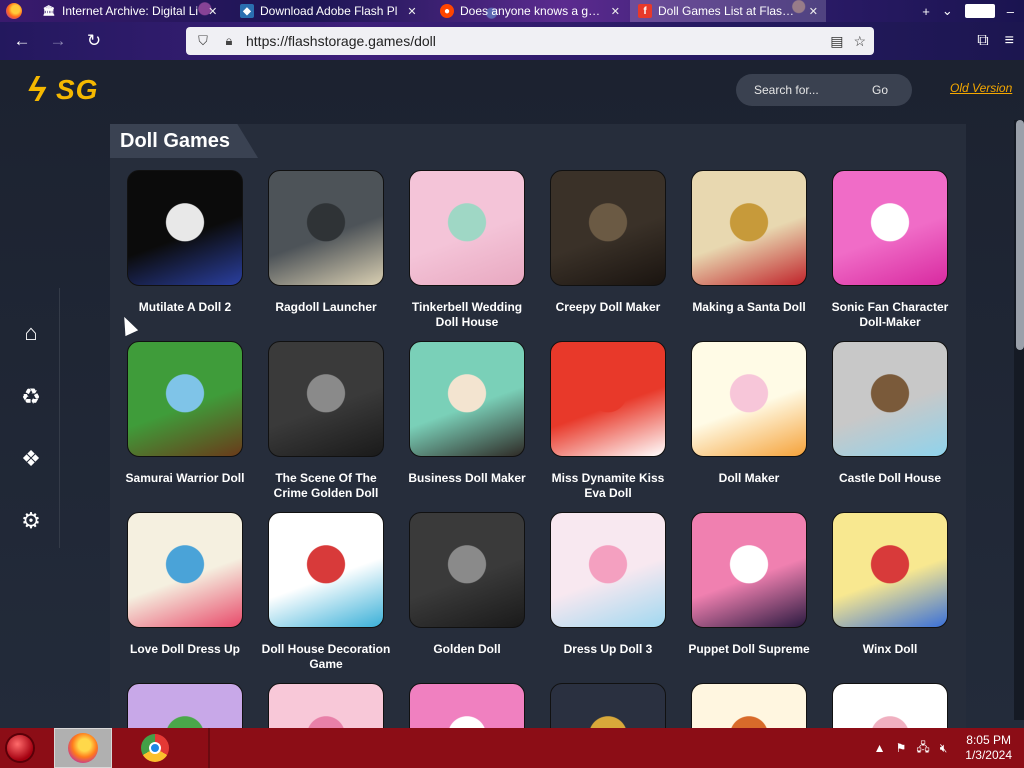  What do you see at coordinates (14, 11) in the screenshot?
I see `firefox-menu-icon` at bounding box center [14, 11].